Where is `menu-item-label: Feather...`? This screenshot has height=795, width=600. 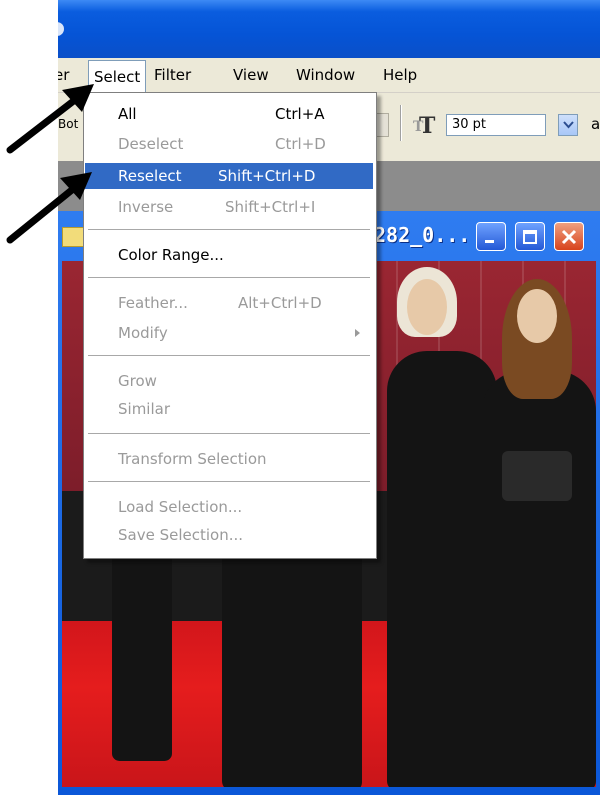 menu-item-label: Feather... is located at coordinates (153, 303).